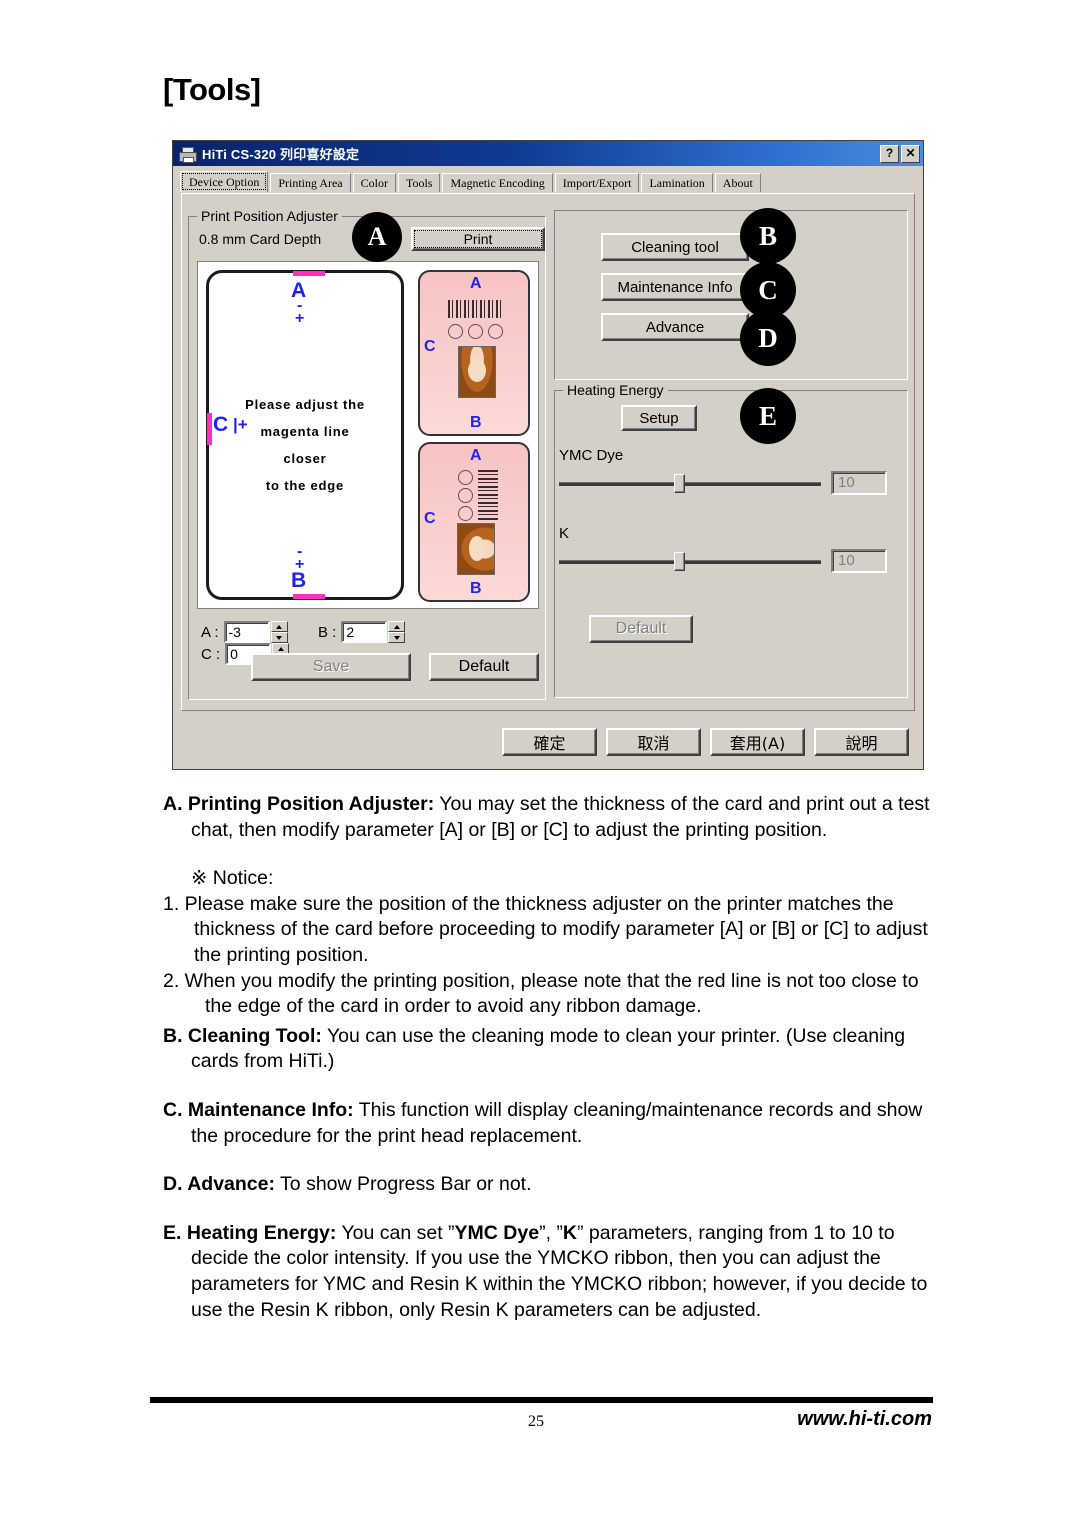 This screenshot has width=1080, height=1528. What do you see at coordinates (569, 1232) in the screenshot?
I see `description-e-k: K` at bounding box center [569, 1232].